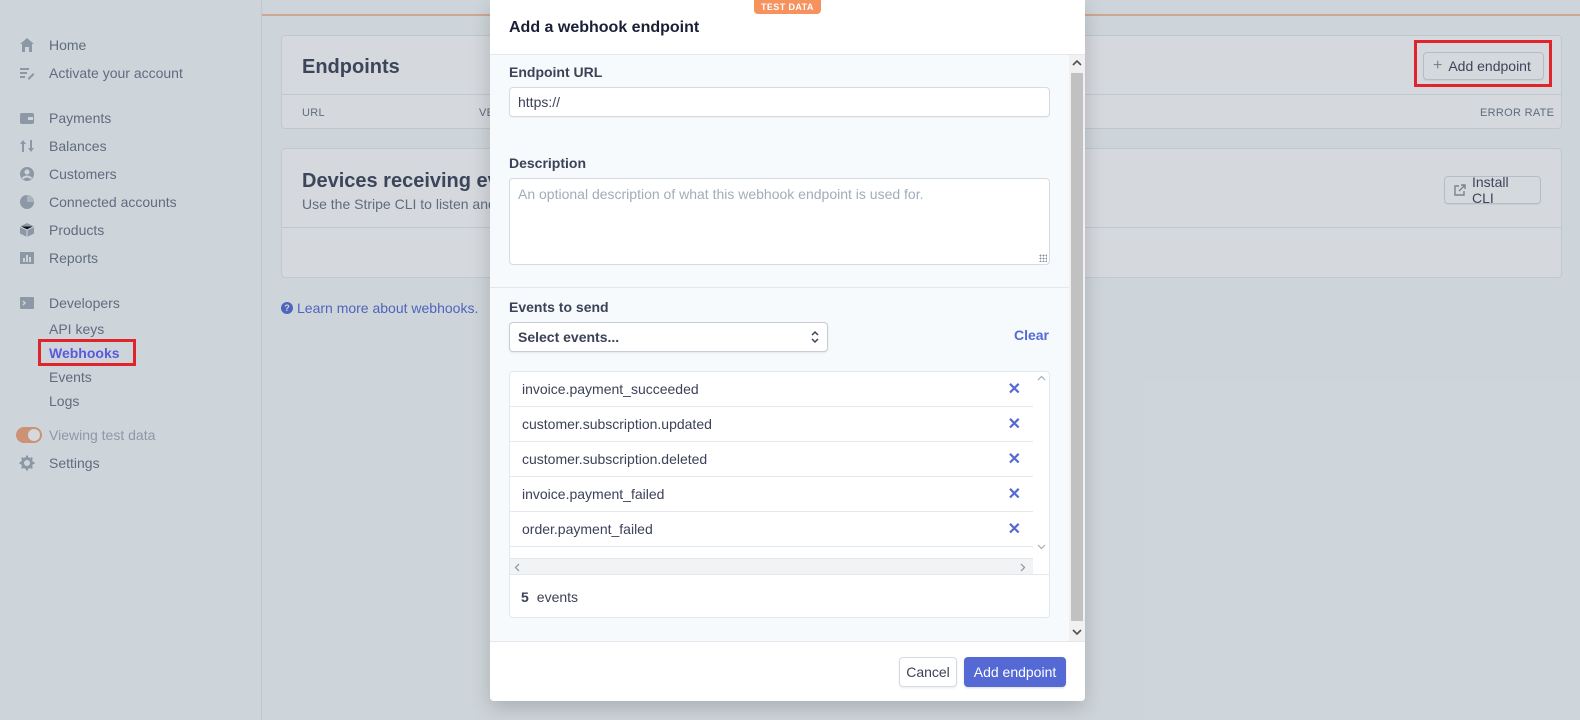 This screenshot has width=1580, height=720. Describe the element at coordinates (548, 163) in the screenshot. I see `description-label: Description` at that location.